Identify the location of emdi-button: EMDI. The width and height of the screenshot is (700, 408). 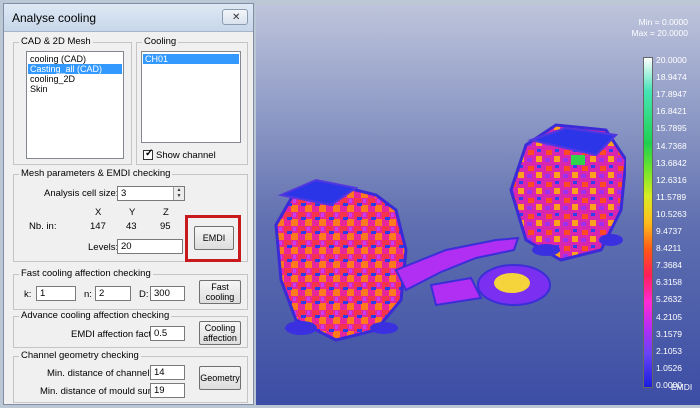
(214, 238).